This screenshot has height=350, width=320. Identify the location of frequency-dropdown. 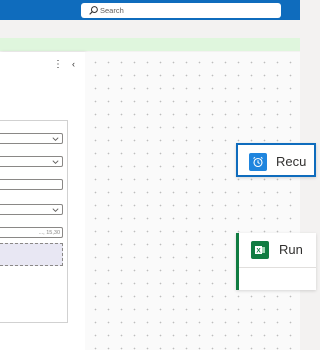
(31, 161).